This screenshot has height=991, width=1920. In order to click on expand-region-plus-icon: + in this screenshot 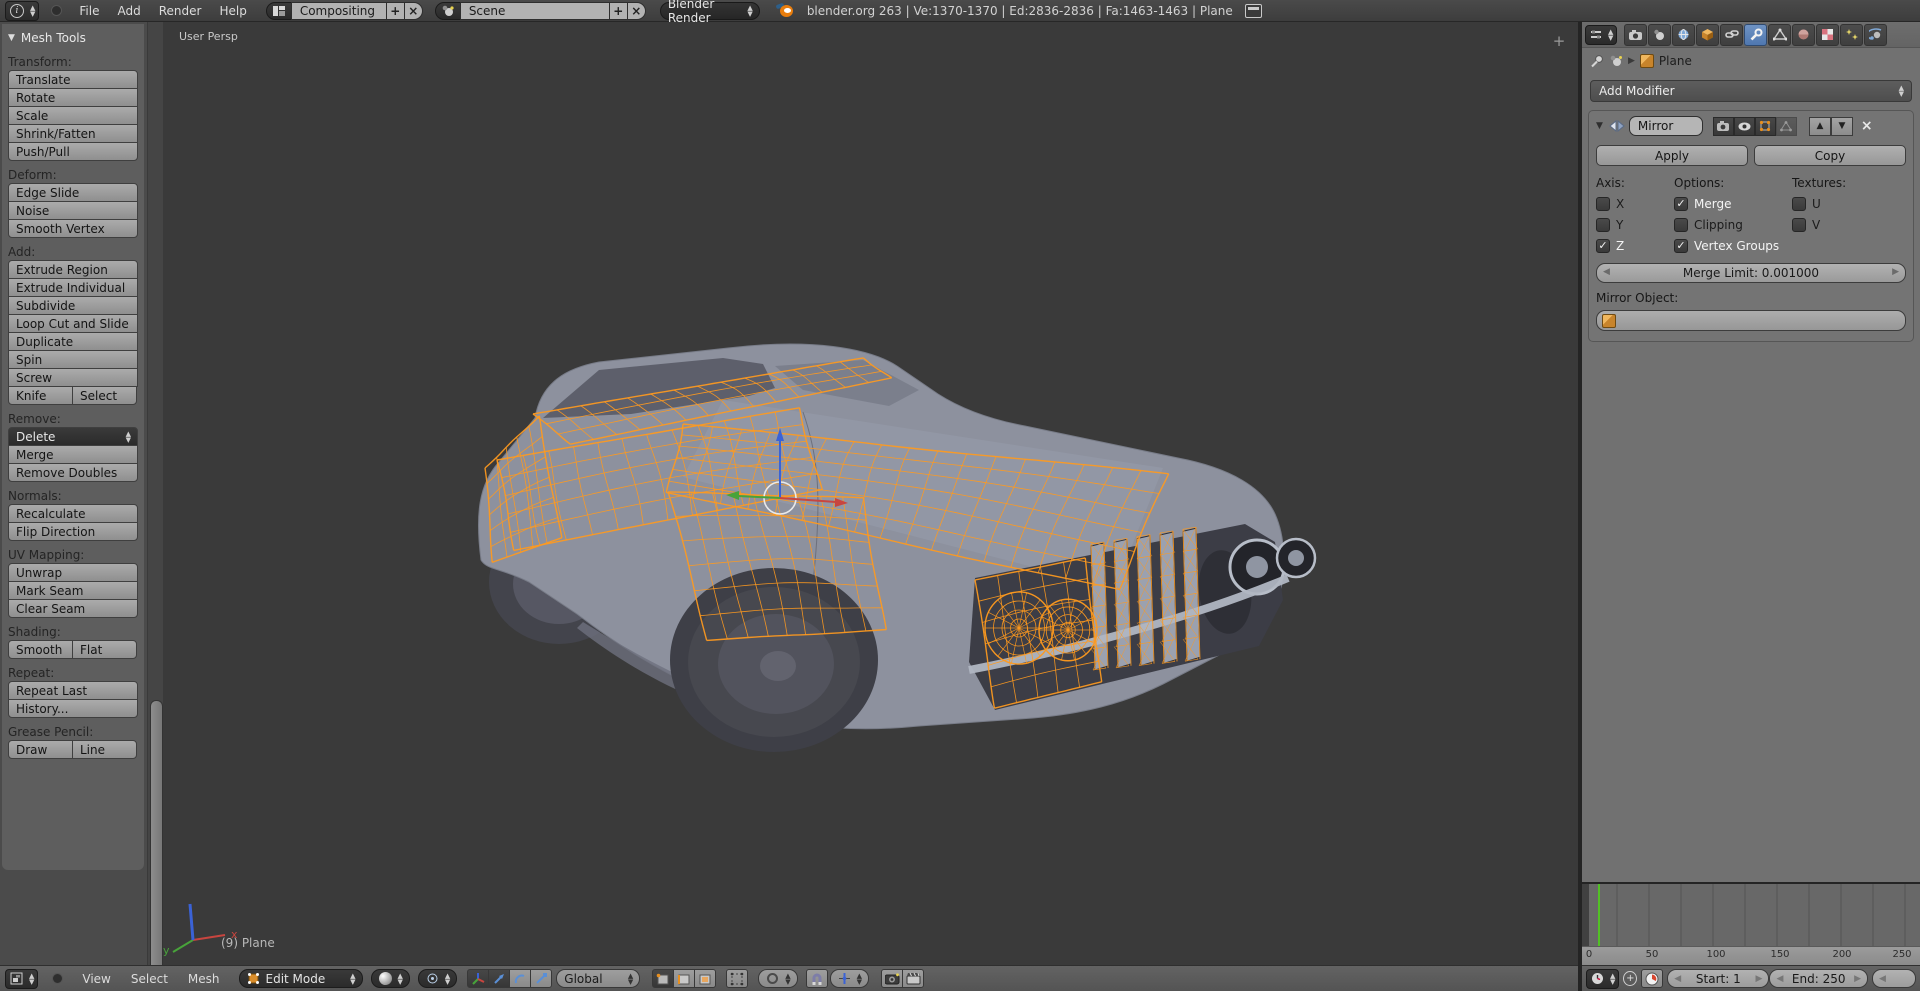, I will do `click(1559, 41)`.